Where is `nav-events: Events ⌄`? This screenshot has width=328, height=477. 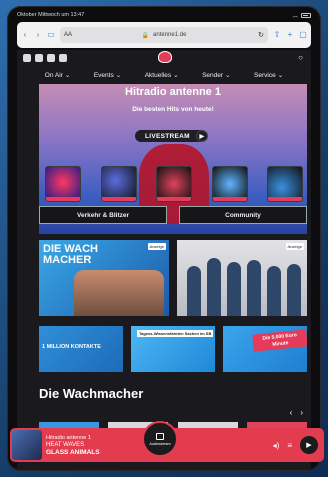
nav-events: Events ⌄ is located at coordinates (108, 75).